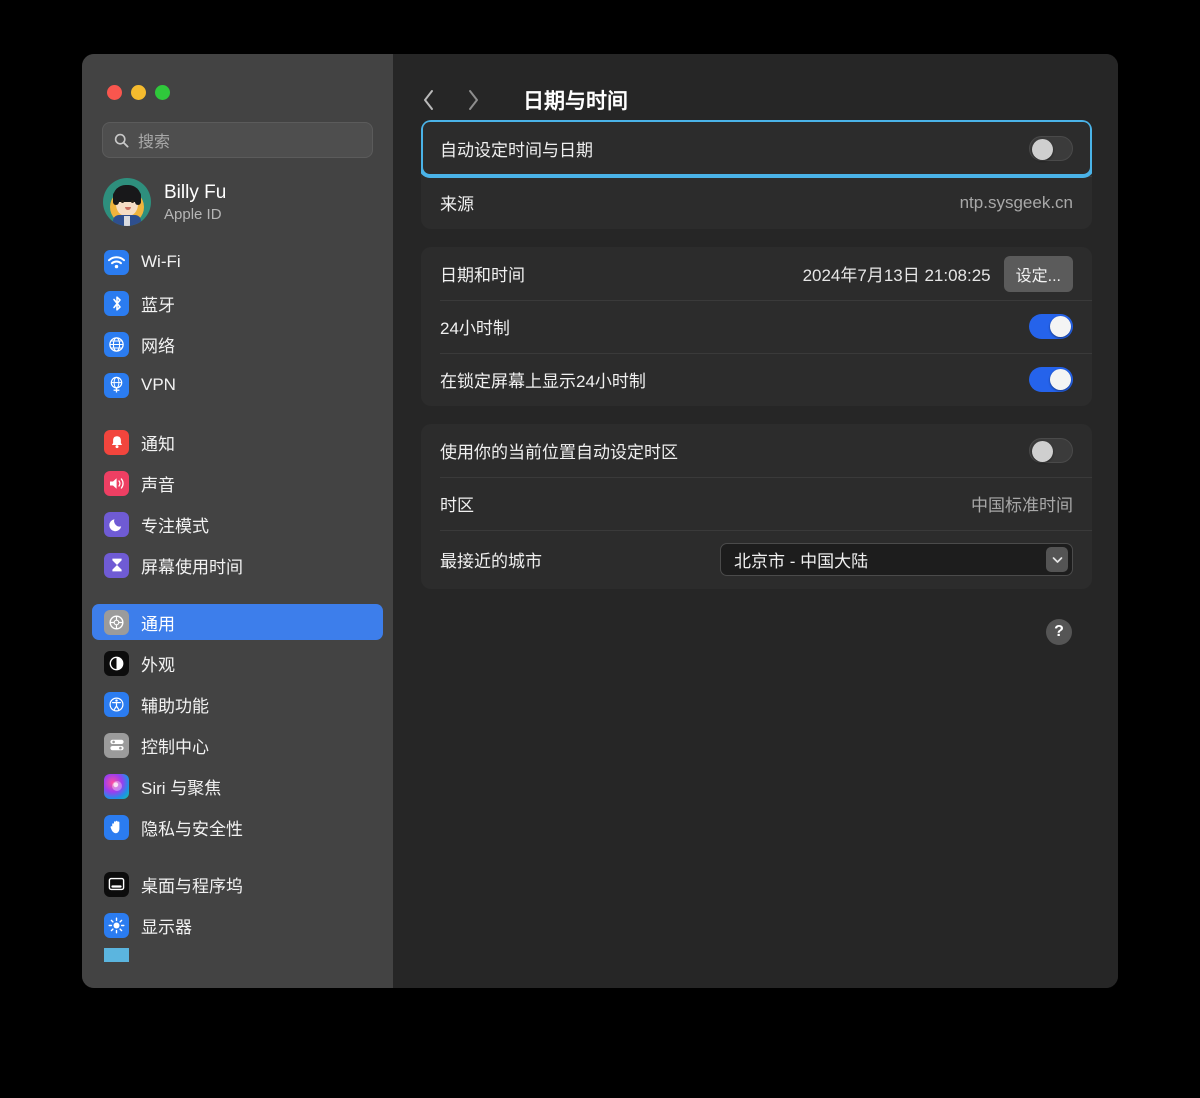 Image resolution: width=1200 pixels, height=1098 pixels. What do you see at coordinates (116, 925) in the screenshot?
I see `displays-icon` at bounding box center [116, 925].